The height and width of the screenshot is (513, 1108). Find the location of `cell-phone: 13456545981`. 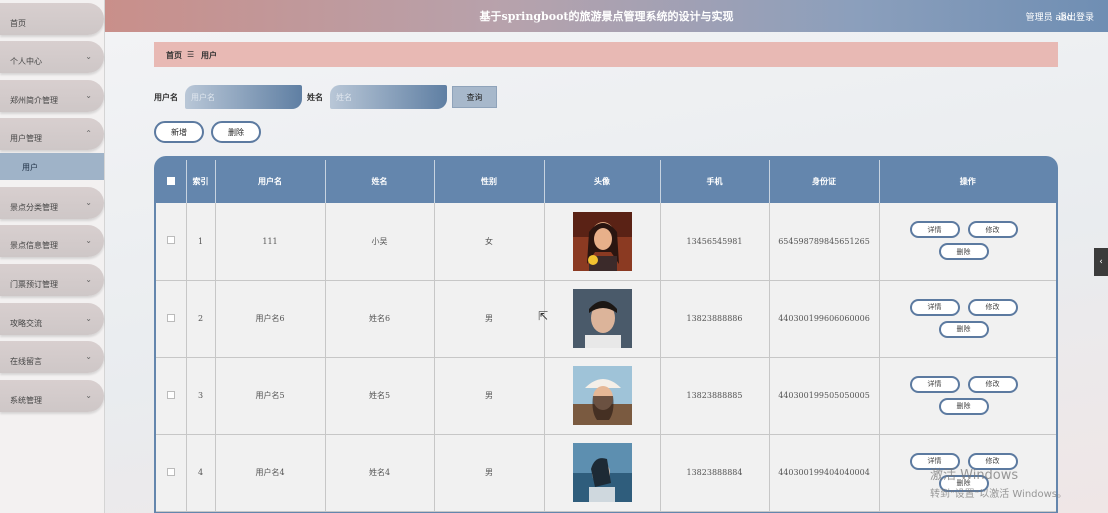

cell-phone: 13456545981 is located at coordinates (715, 242).